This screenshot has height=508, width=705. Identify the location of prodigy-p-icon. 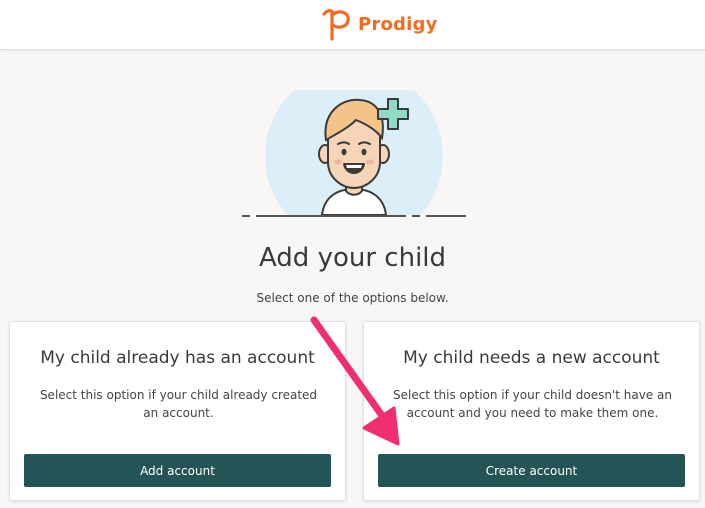
(336, 25).